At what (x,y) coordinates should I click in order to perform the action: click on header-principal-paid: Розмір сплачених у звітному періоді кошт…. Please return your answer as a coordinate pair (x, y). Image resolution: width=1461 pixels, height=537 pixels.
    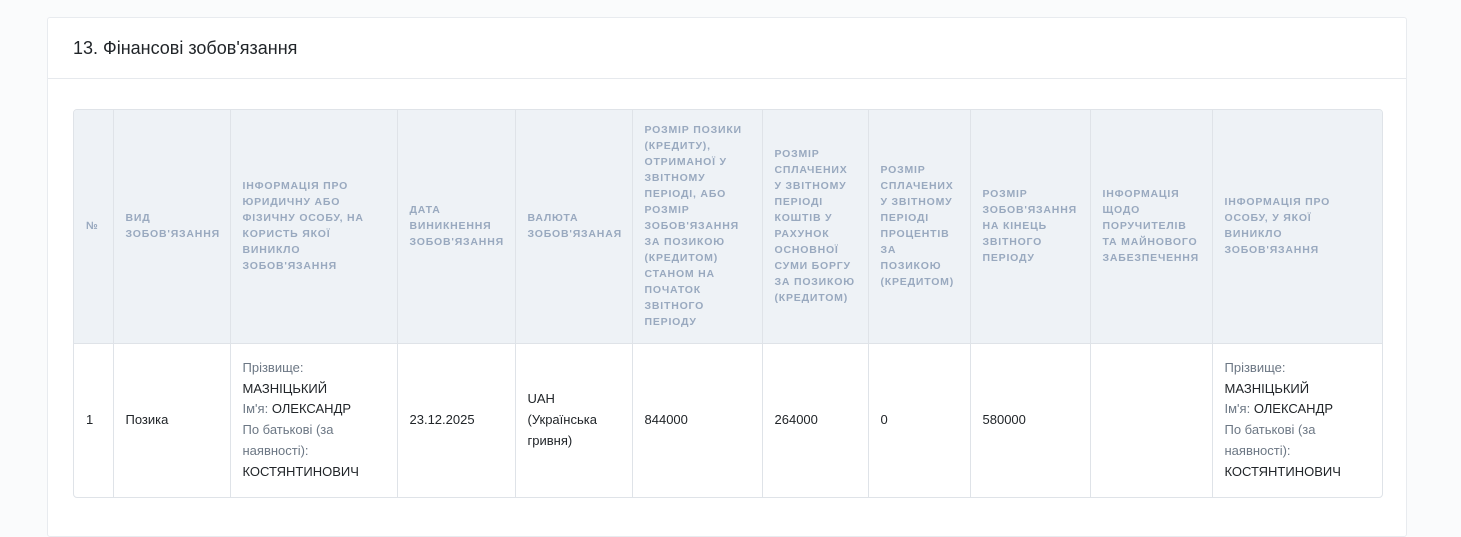
    Looking at the image, I should click on (815, 227).